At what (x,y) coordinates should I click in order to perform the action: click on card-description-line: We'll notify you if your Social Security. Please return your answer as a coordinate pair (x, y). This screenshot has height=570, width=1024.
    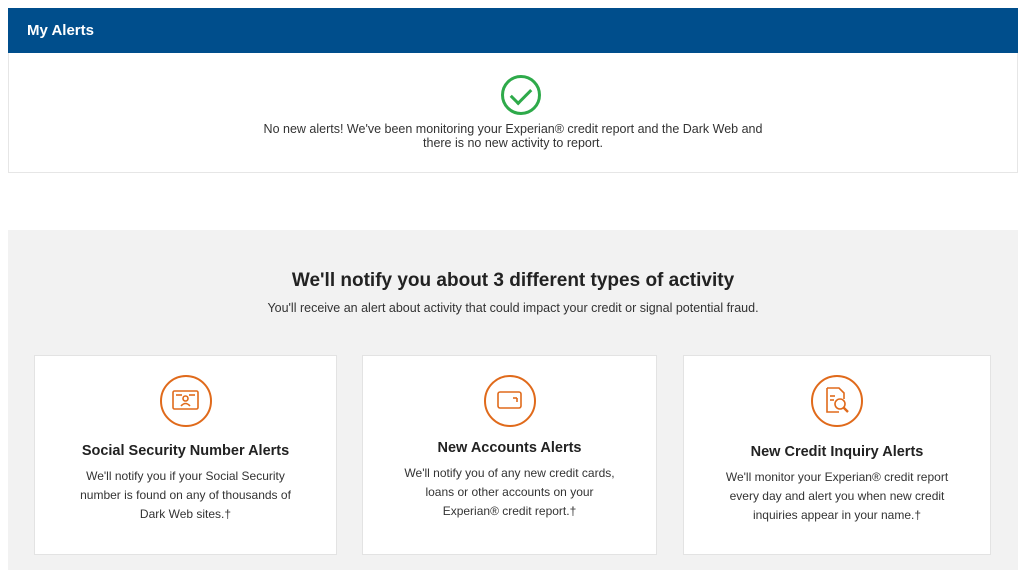
    Looking at the image, I should click on (185, 476).